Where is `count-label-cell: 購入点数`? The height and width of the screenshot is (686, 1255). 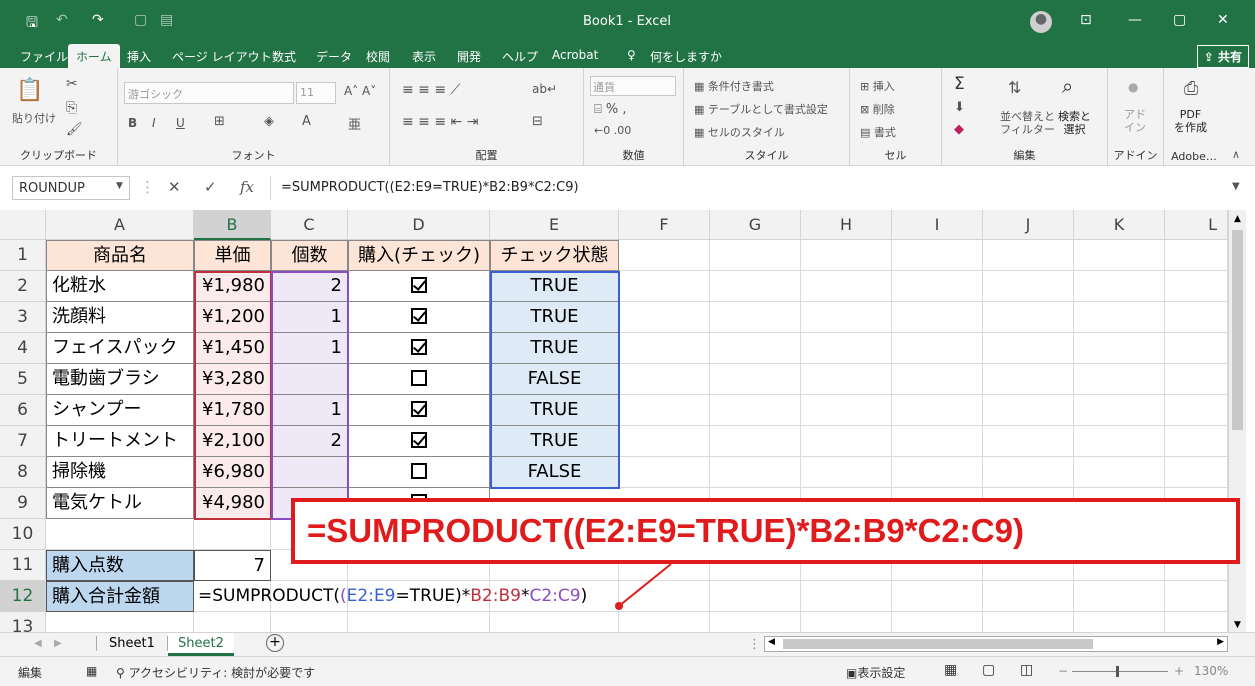 count-label-cell: 購入点数 is located at coordinates (120, 565).